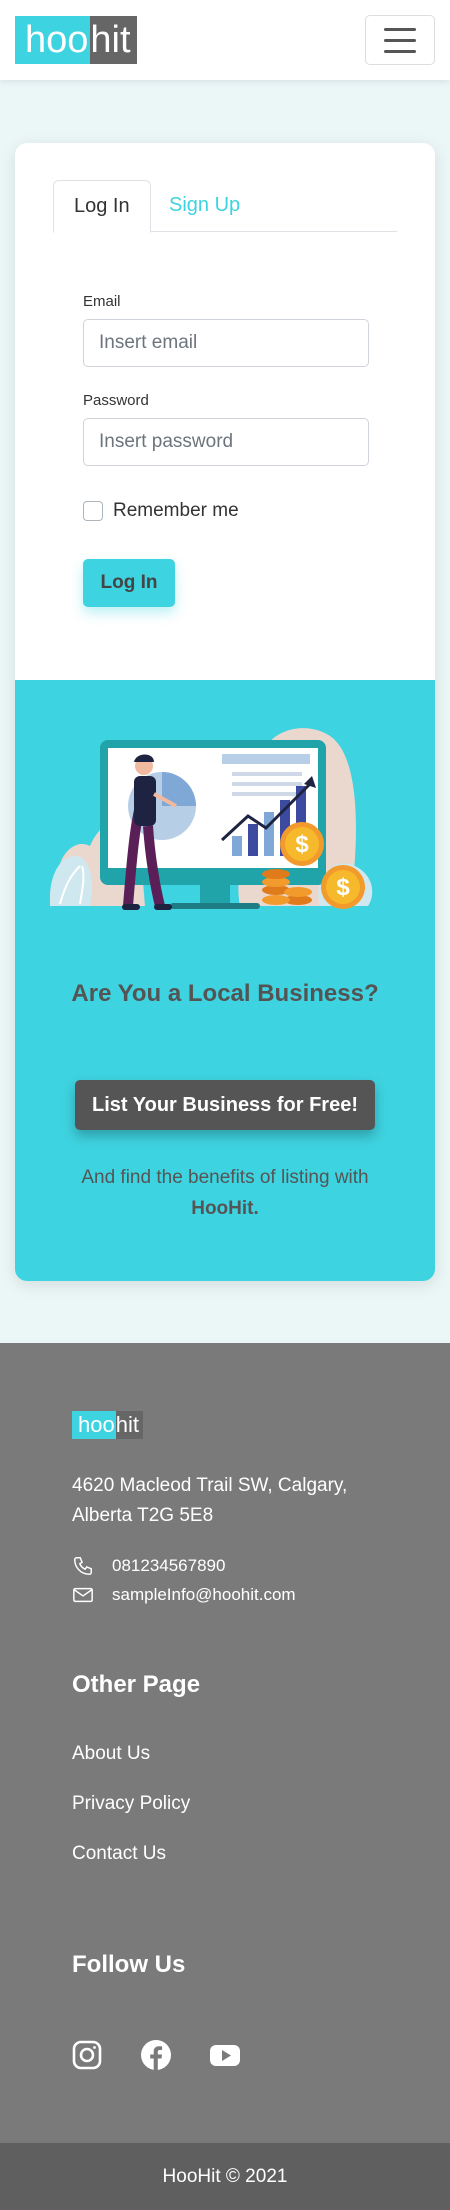  Describe the element at coordinates (129, 1964) in the screenshot. I see `follow-us-heading: Follow Us` at that location.